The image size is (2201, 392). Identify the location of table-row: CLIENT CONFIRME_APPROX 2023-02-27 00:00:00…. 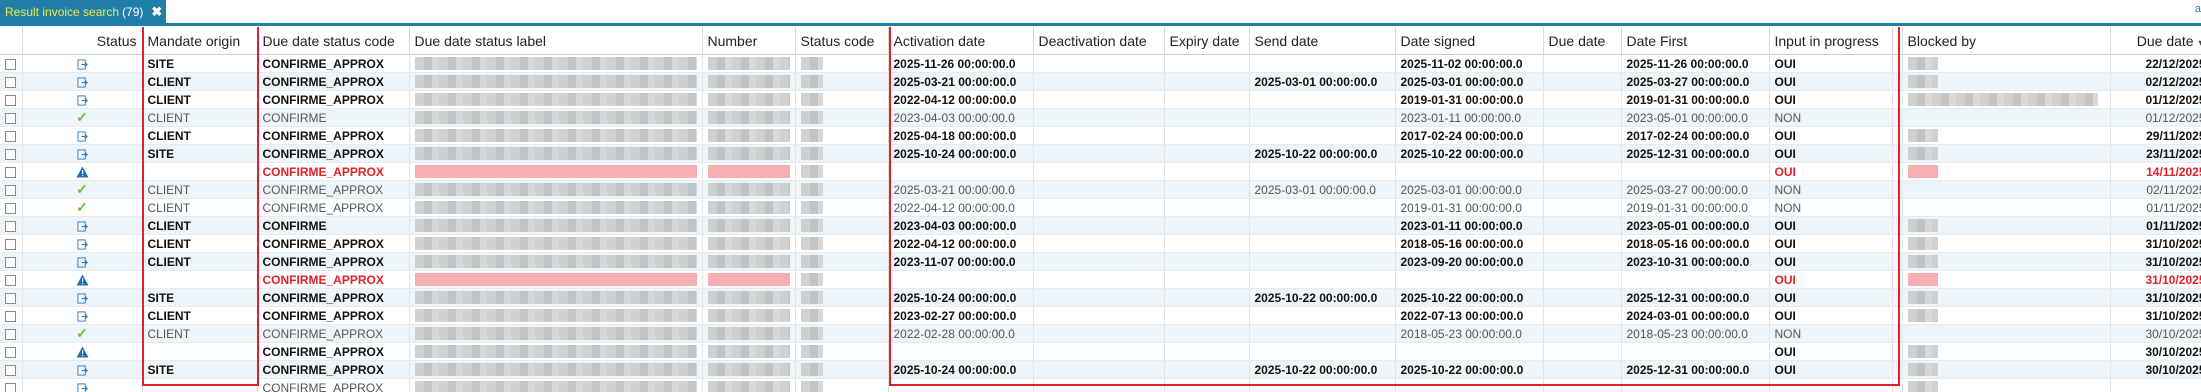
(1100, 315).